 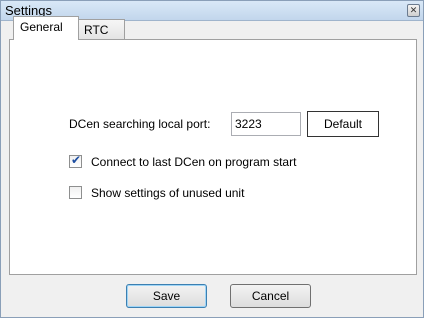 I want to click on default-button: Default, so click(x=343, y=124).